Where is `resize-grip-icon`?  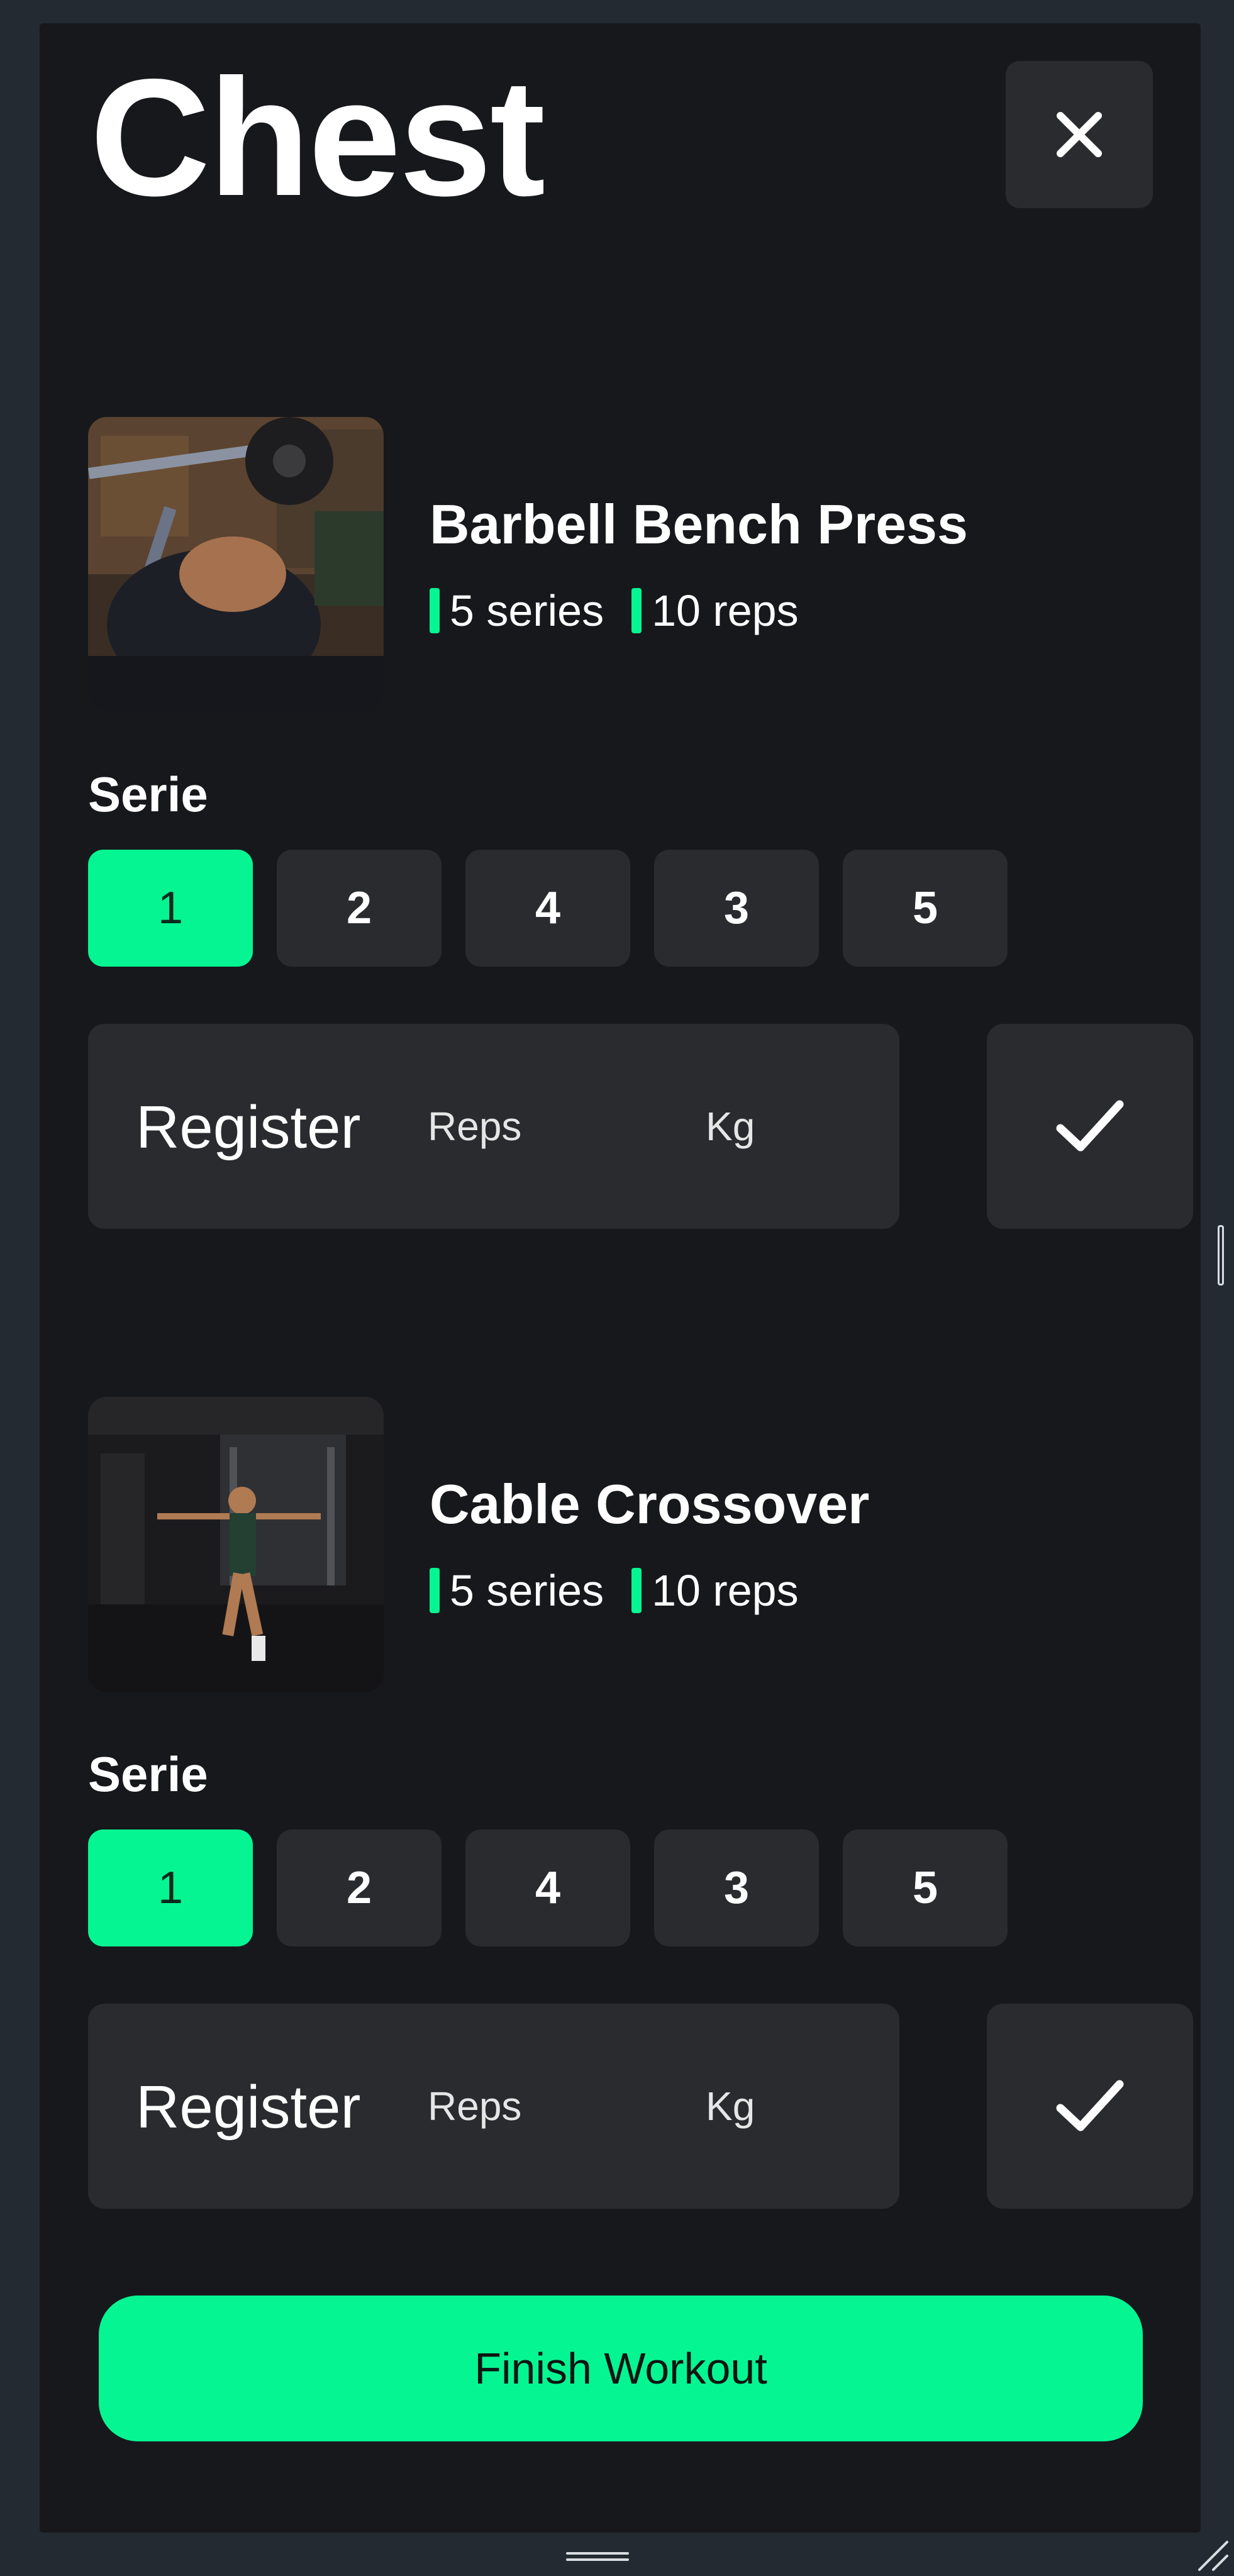 resize-grip-icon is located at coordinates (1211, 2553).